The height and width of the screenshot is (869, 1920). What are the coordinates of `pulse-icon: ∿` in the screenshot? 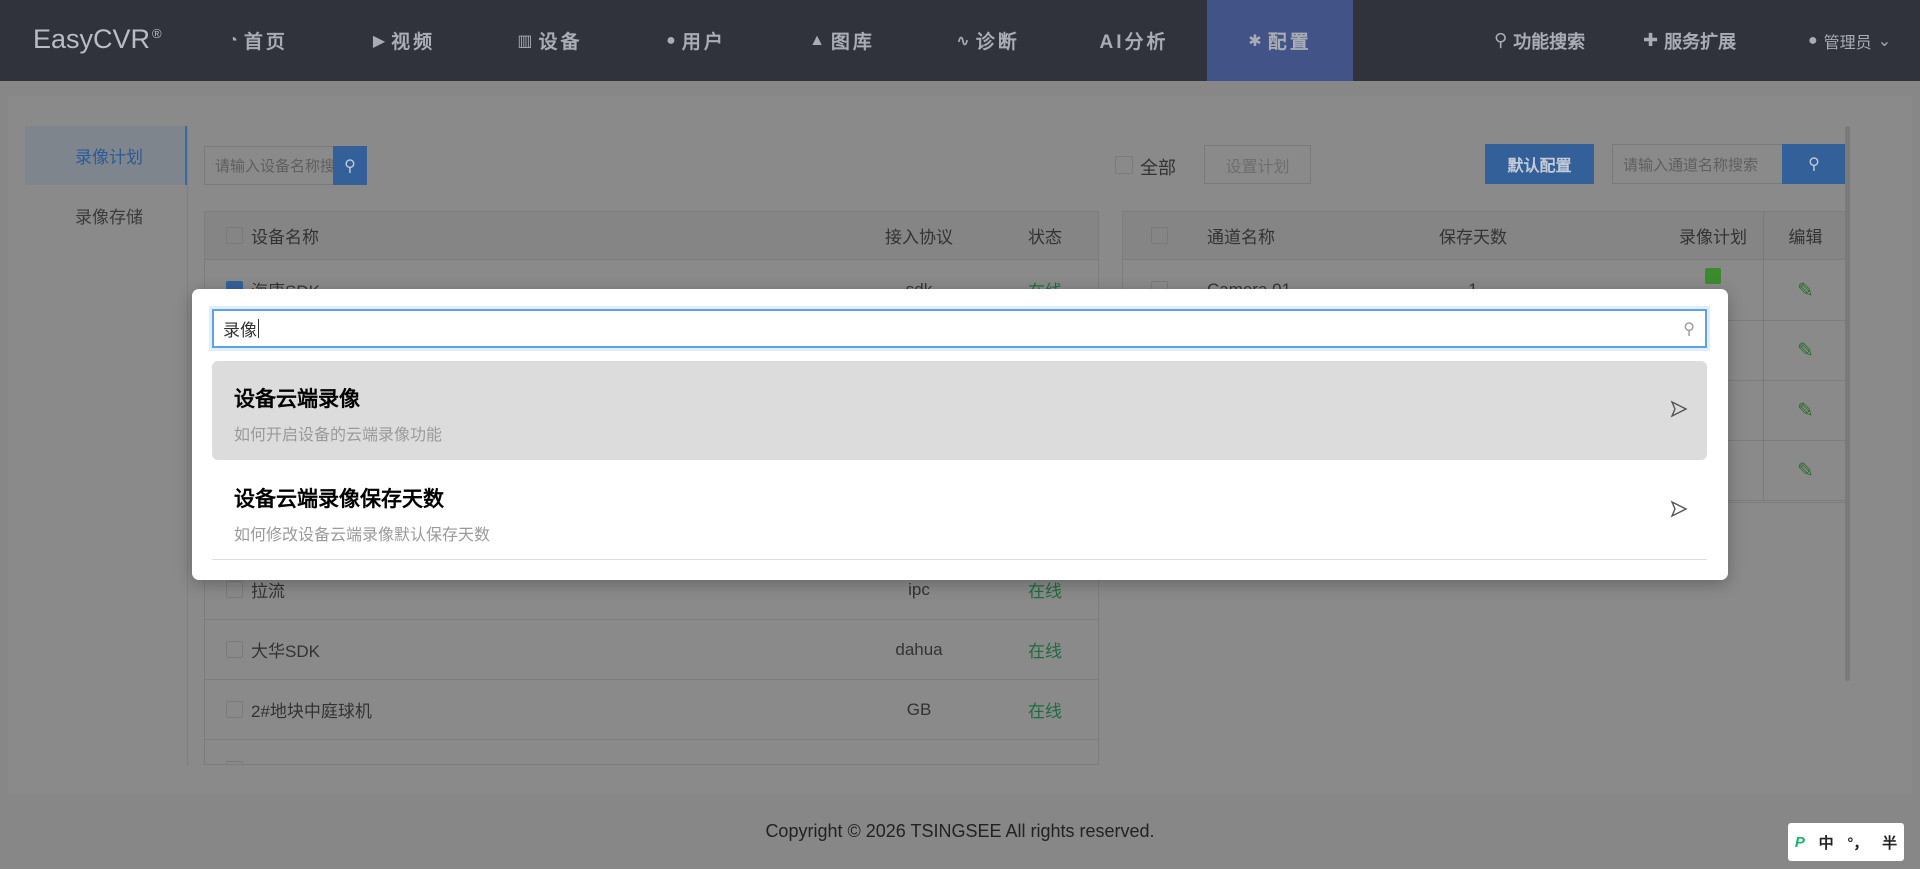 It's located at (963, 41).